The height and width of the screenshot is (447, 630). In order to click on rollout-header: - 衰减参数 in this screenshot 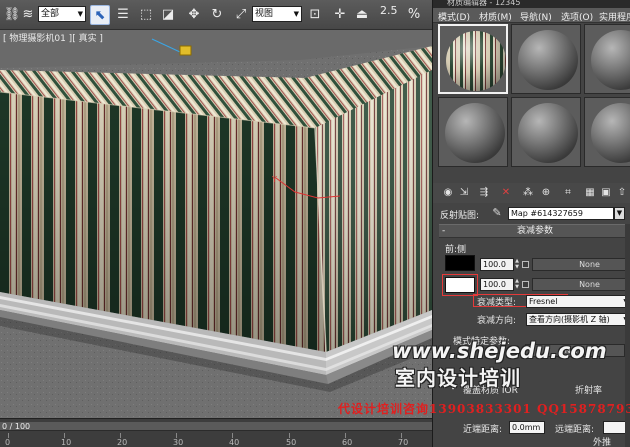, I will do `click(534, 231)`.